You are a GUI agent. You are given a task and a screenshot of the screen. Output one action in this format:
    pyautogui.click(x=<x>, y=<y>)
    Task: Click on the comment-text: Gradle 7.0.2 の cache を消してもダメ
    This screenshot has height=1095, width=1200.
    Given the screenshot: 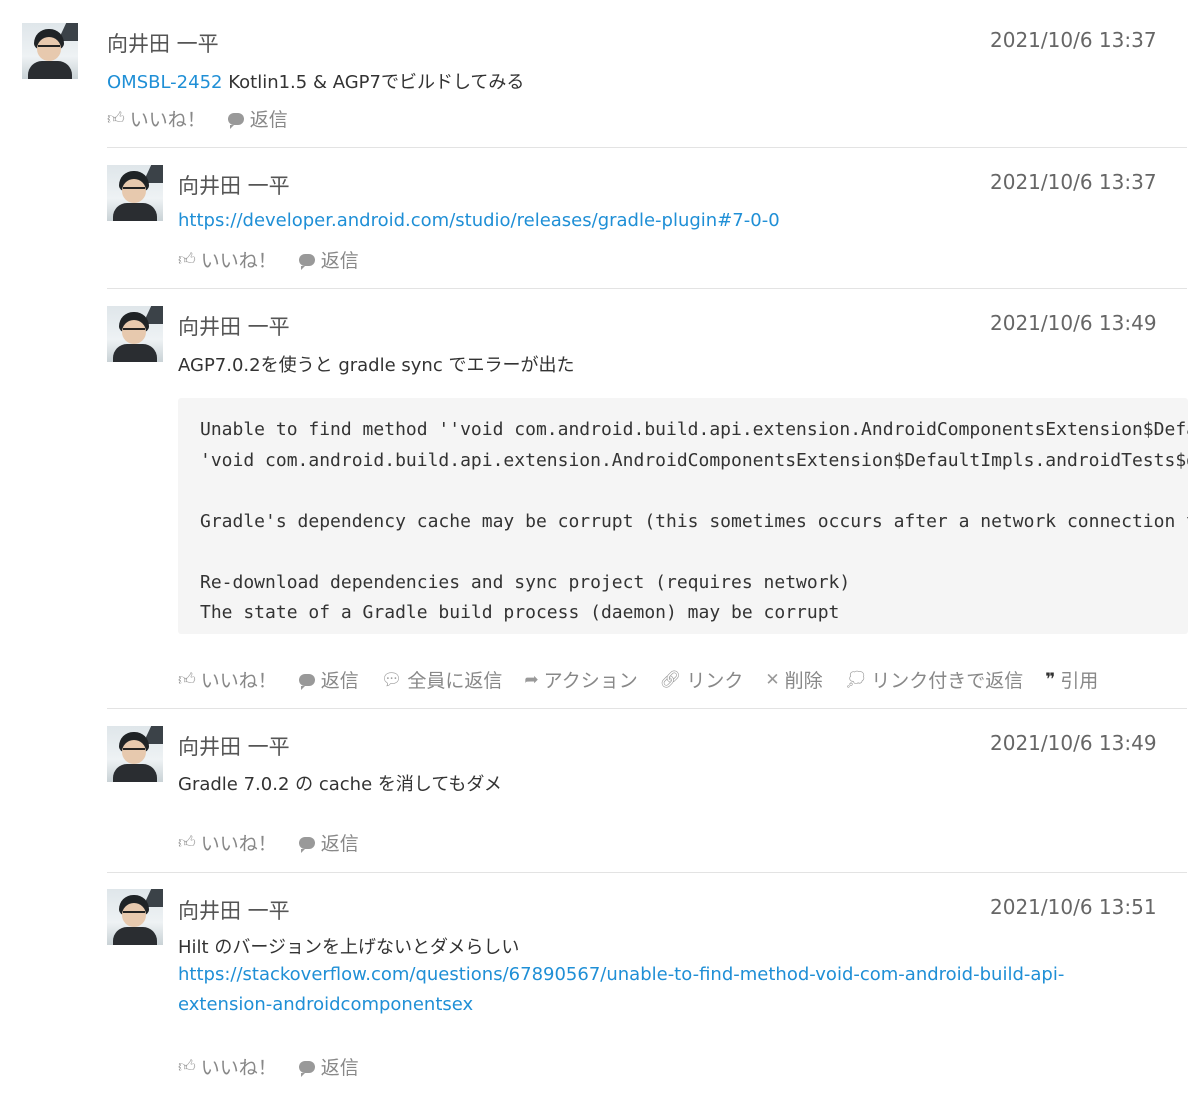 What is the action you would take?
    pyautogui.click(x=340, y=784)
    